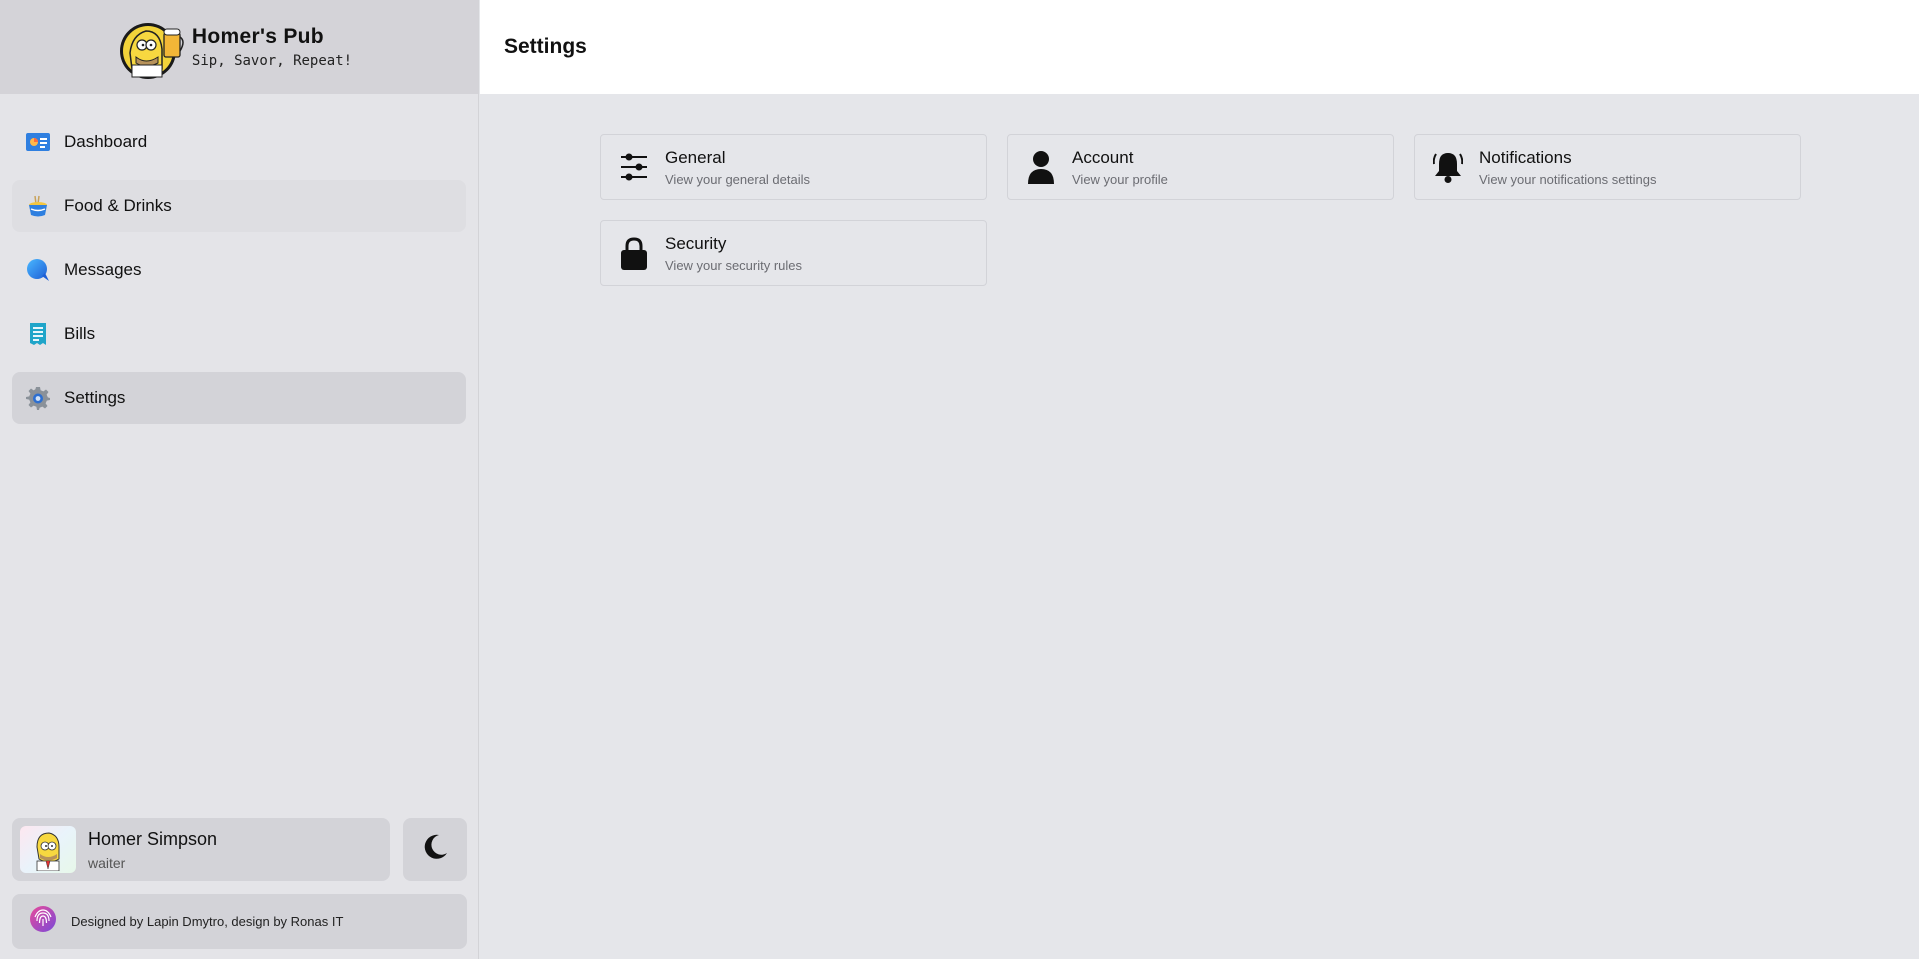 This screenshot has height=959, width=1919. Describe the element at coordinates (1448, 167) in the screenshot. I see `bell-icon` at that location.